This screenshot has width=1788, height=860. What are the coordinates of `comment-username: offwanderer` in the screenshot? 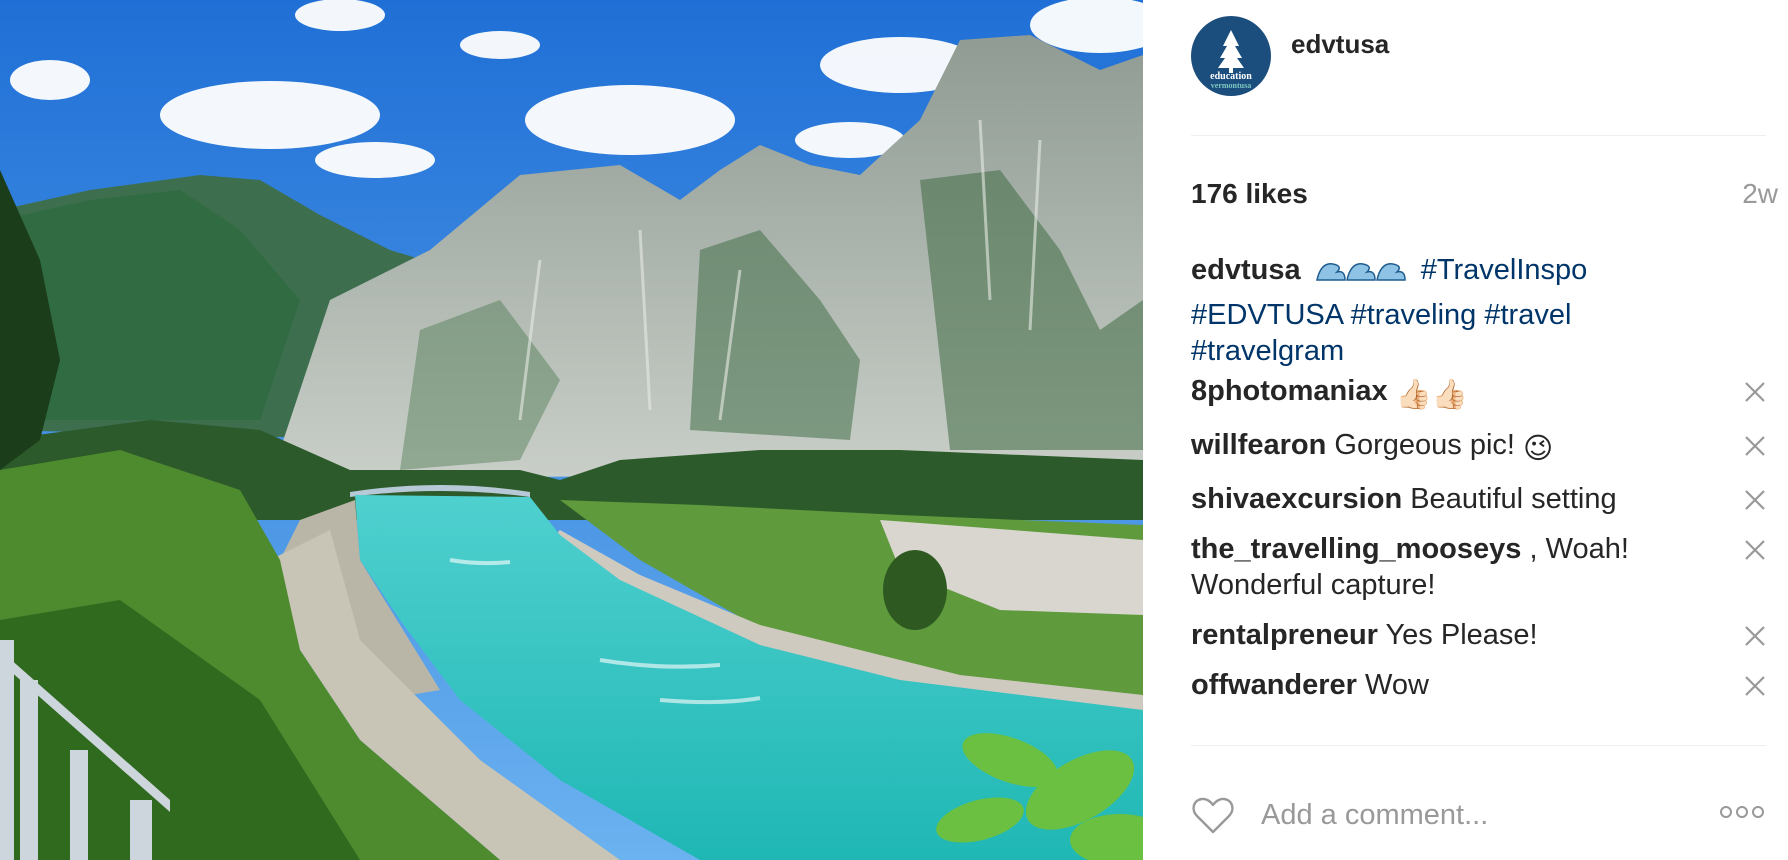 It's located at (1274, 685).